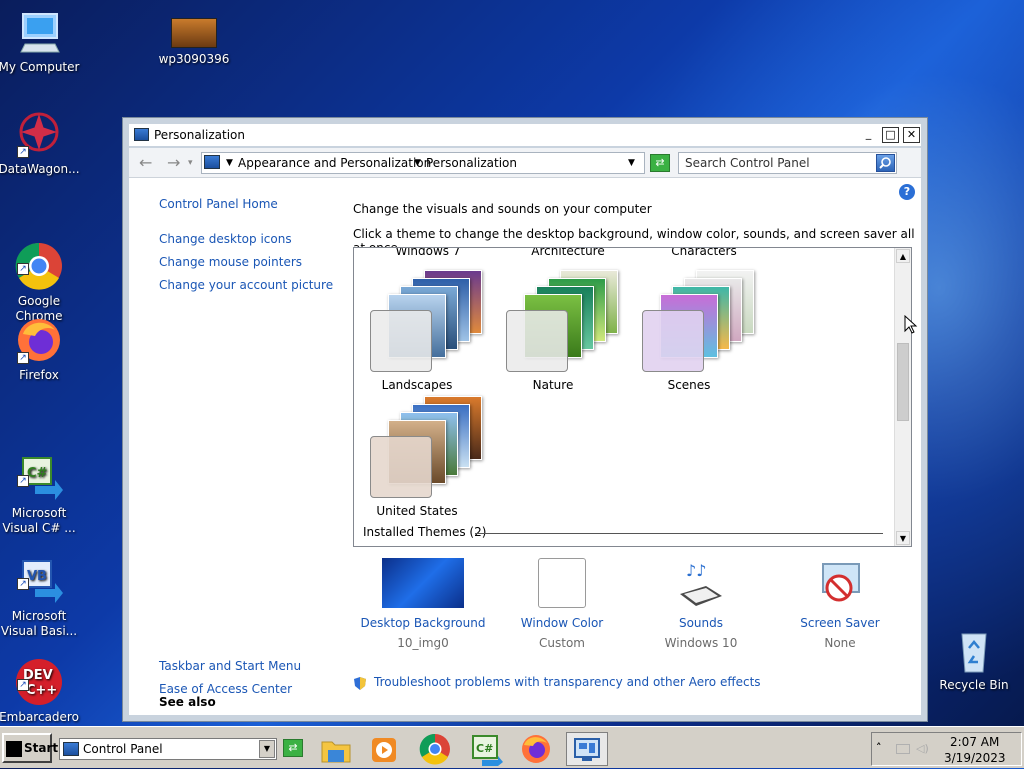  What do you see at coordinates (336, 752) in the screenshot?
I see `folder-icon` at bounding box center [336, 752].